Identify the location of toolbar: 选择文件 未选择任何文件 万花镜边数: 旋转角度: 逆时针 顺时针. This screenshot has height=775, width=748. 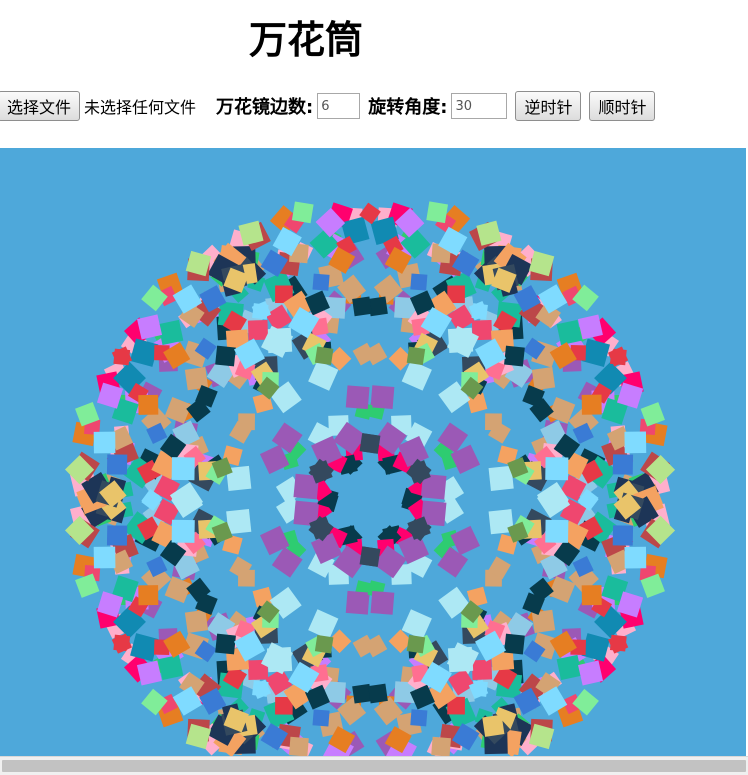
(374, 106).